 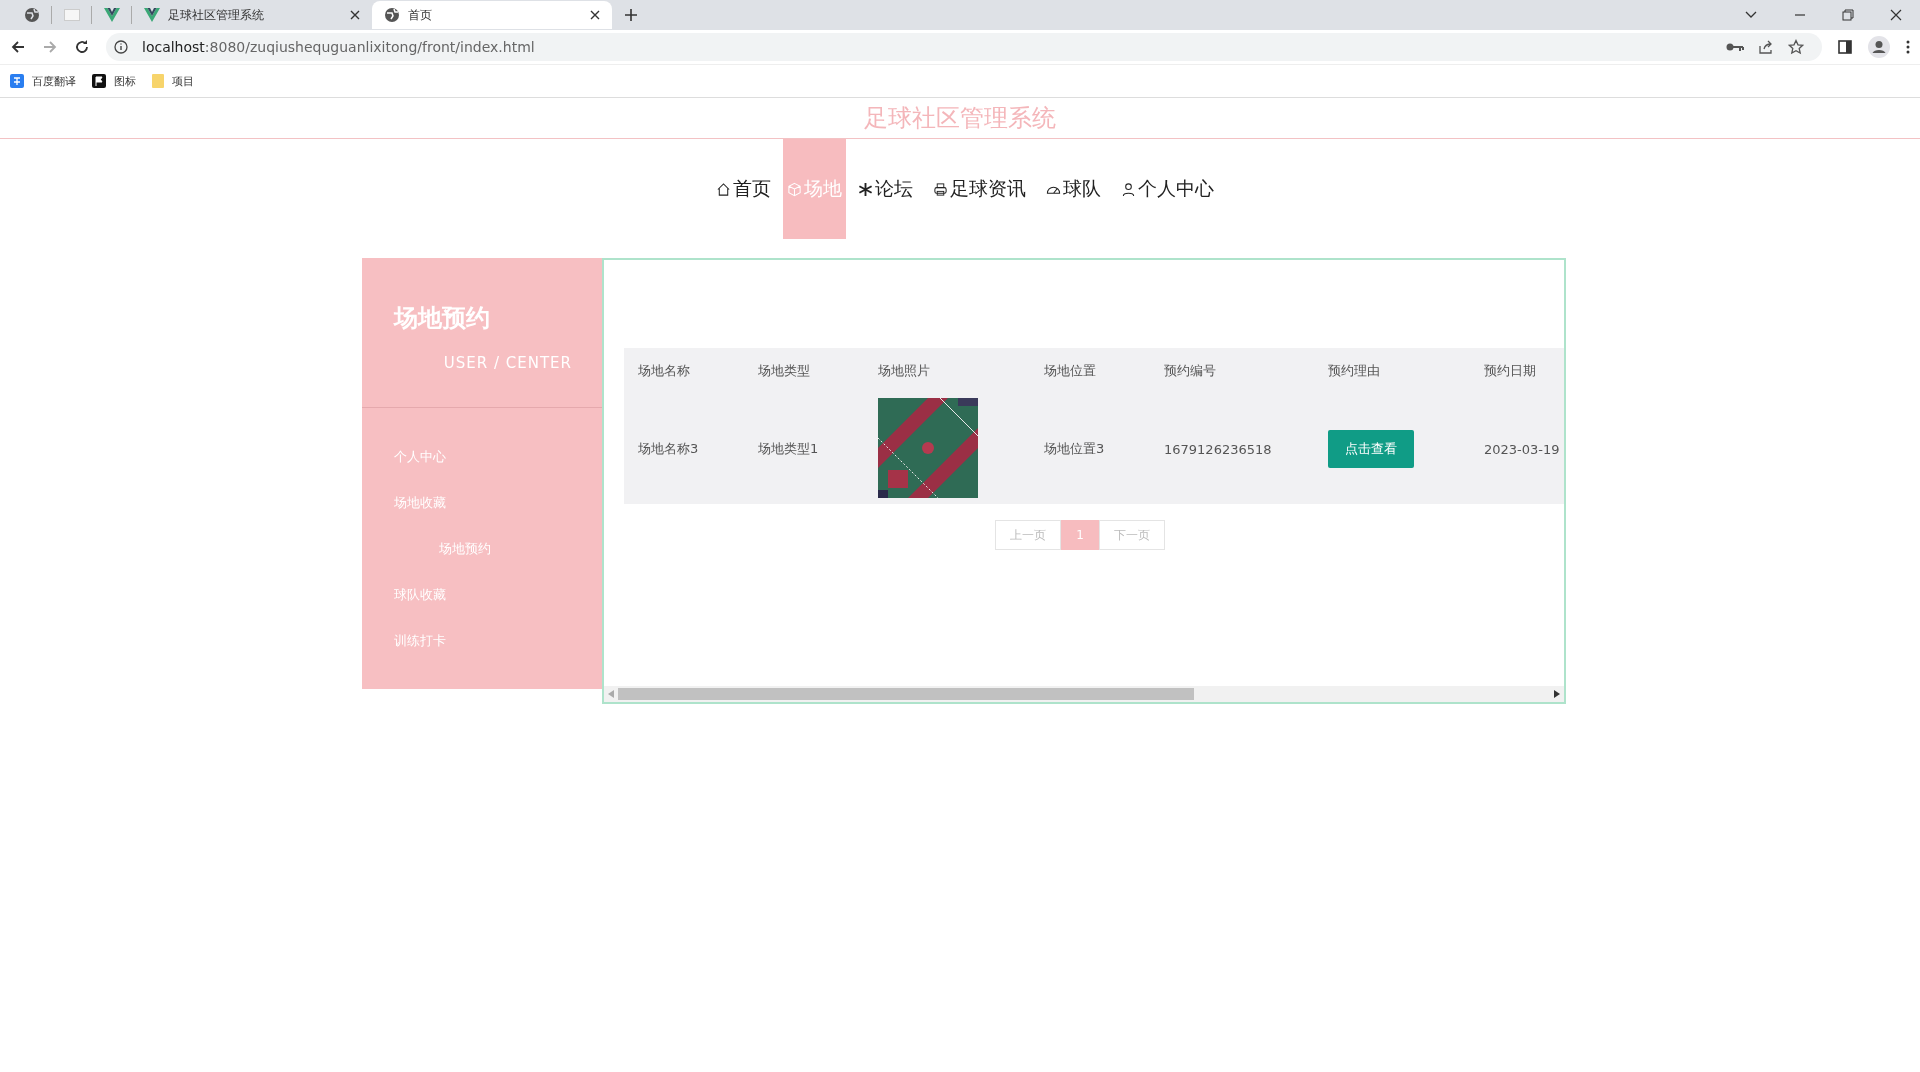 I want to click on table-cell: 1679126236518, so click(x=1218, y=449).